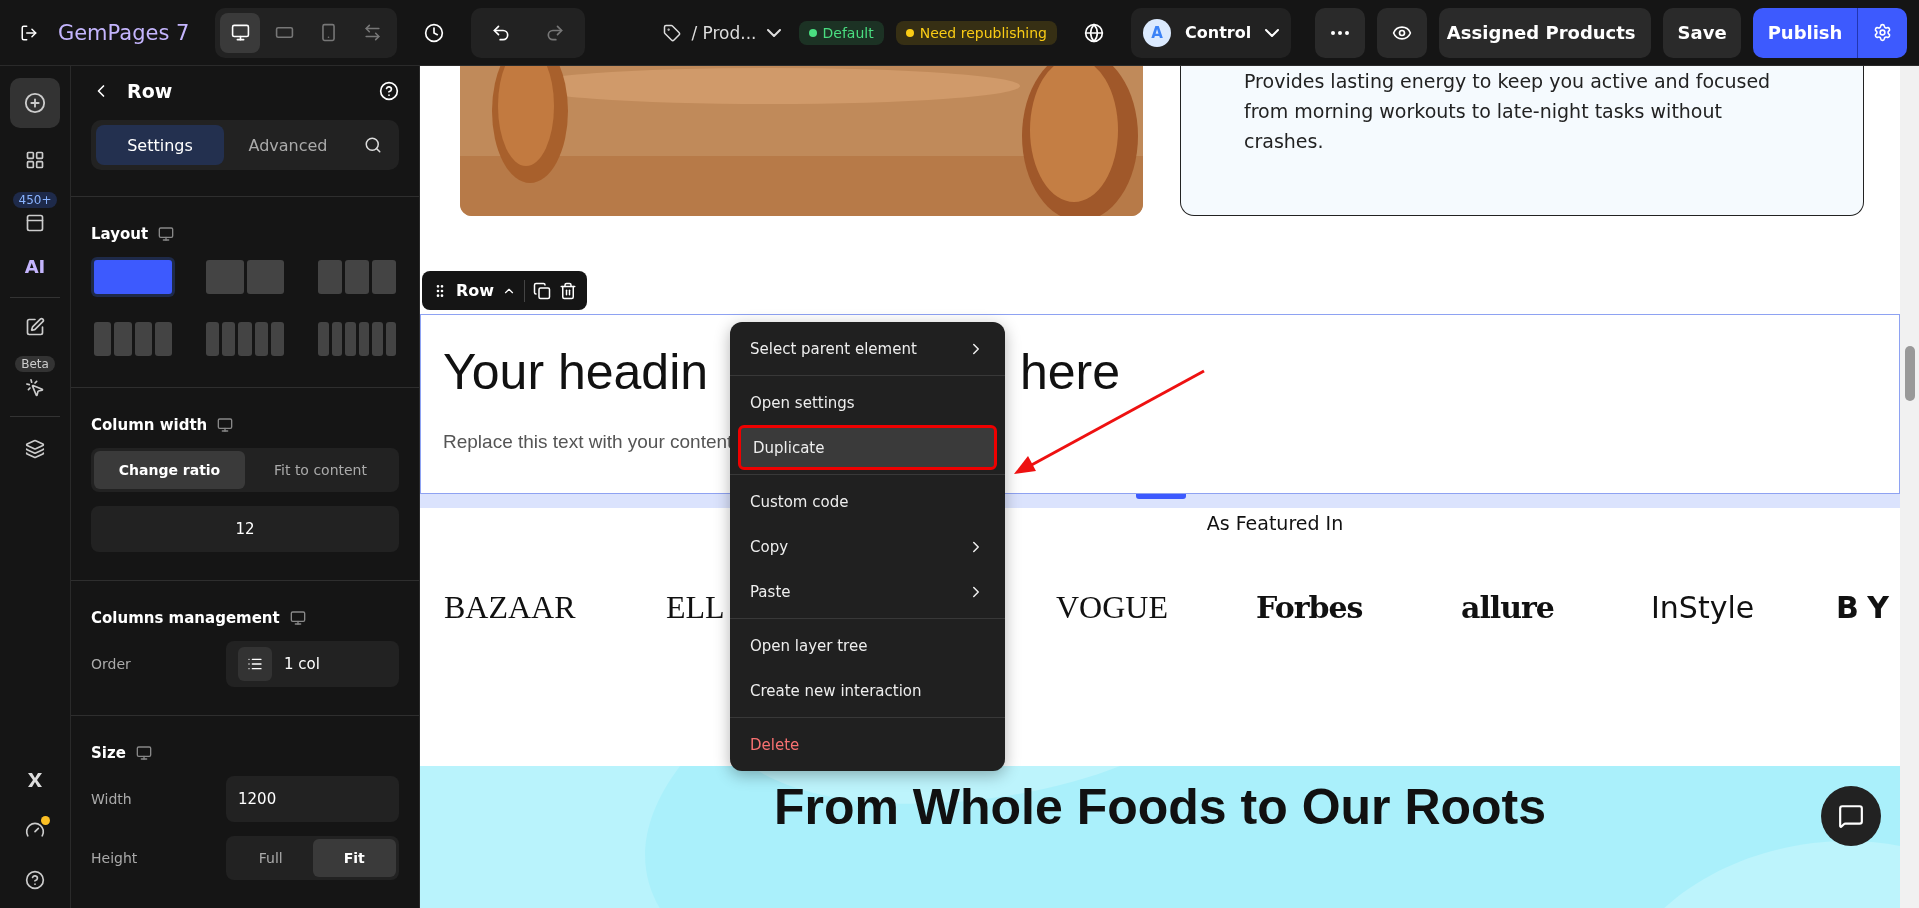  Describe the element at coordinates (35, 388) in the screenshot. I see `pointer-click-icon` at that location.